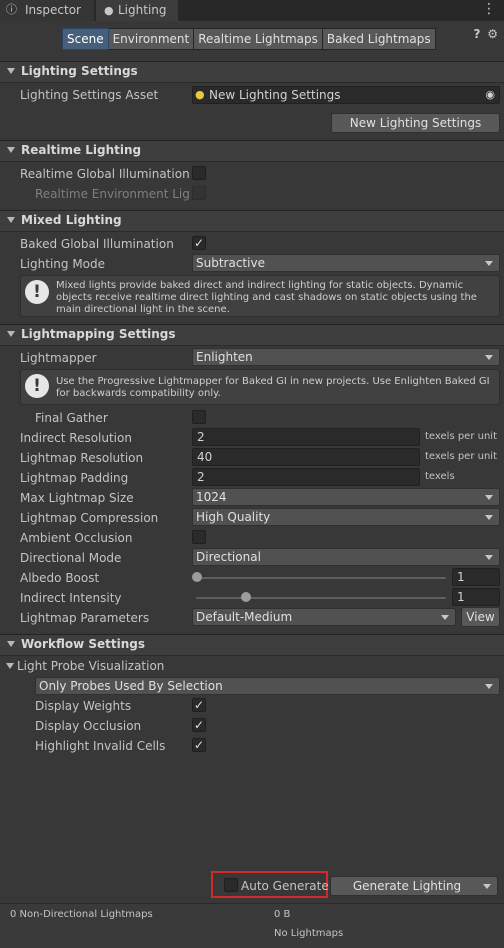 This screenshot has width=504, height=948. Describe the element at coordinates (131, 686) in the screenshot. I see `probe-visualization-value: Only Probes Used By Selection` at that location.